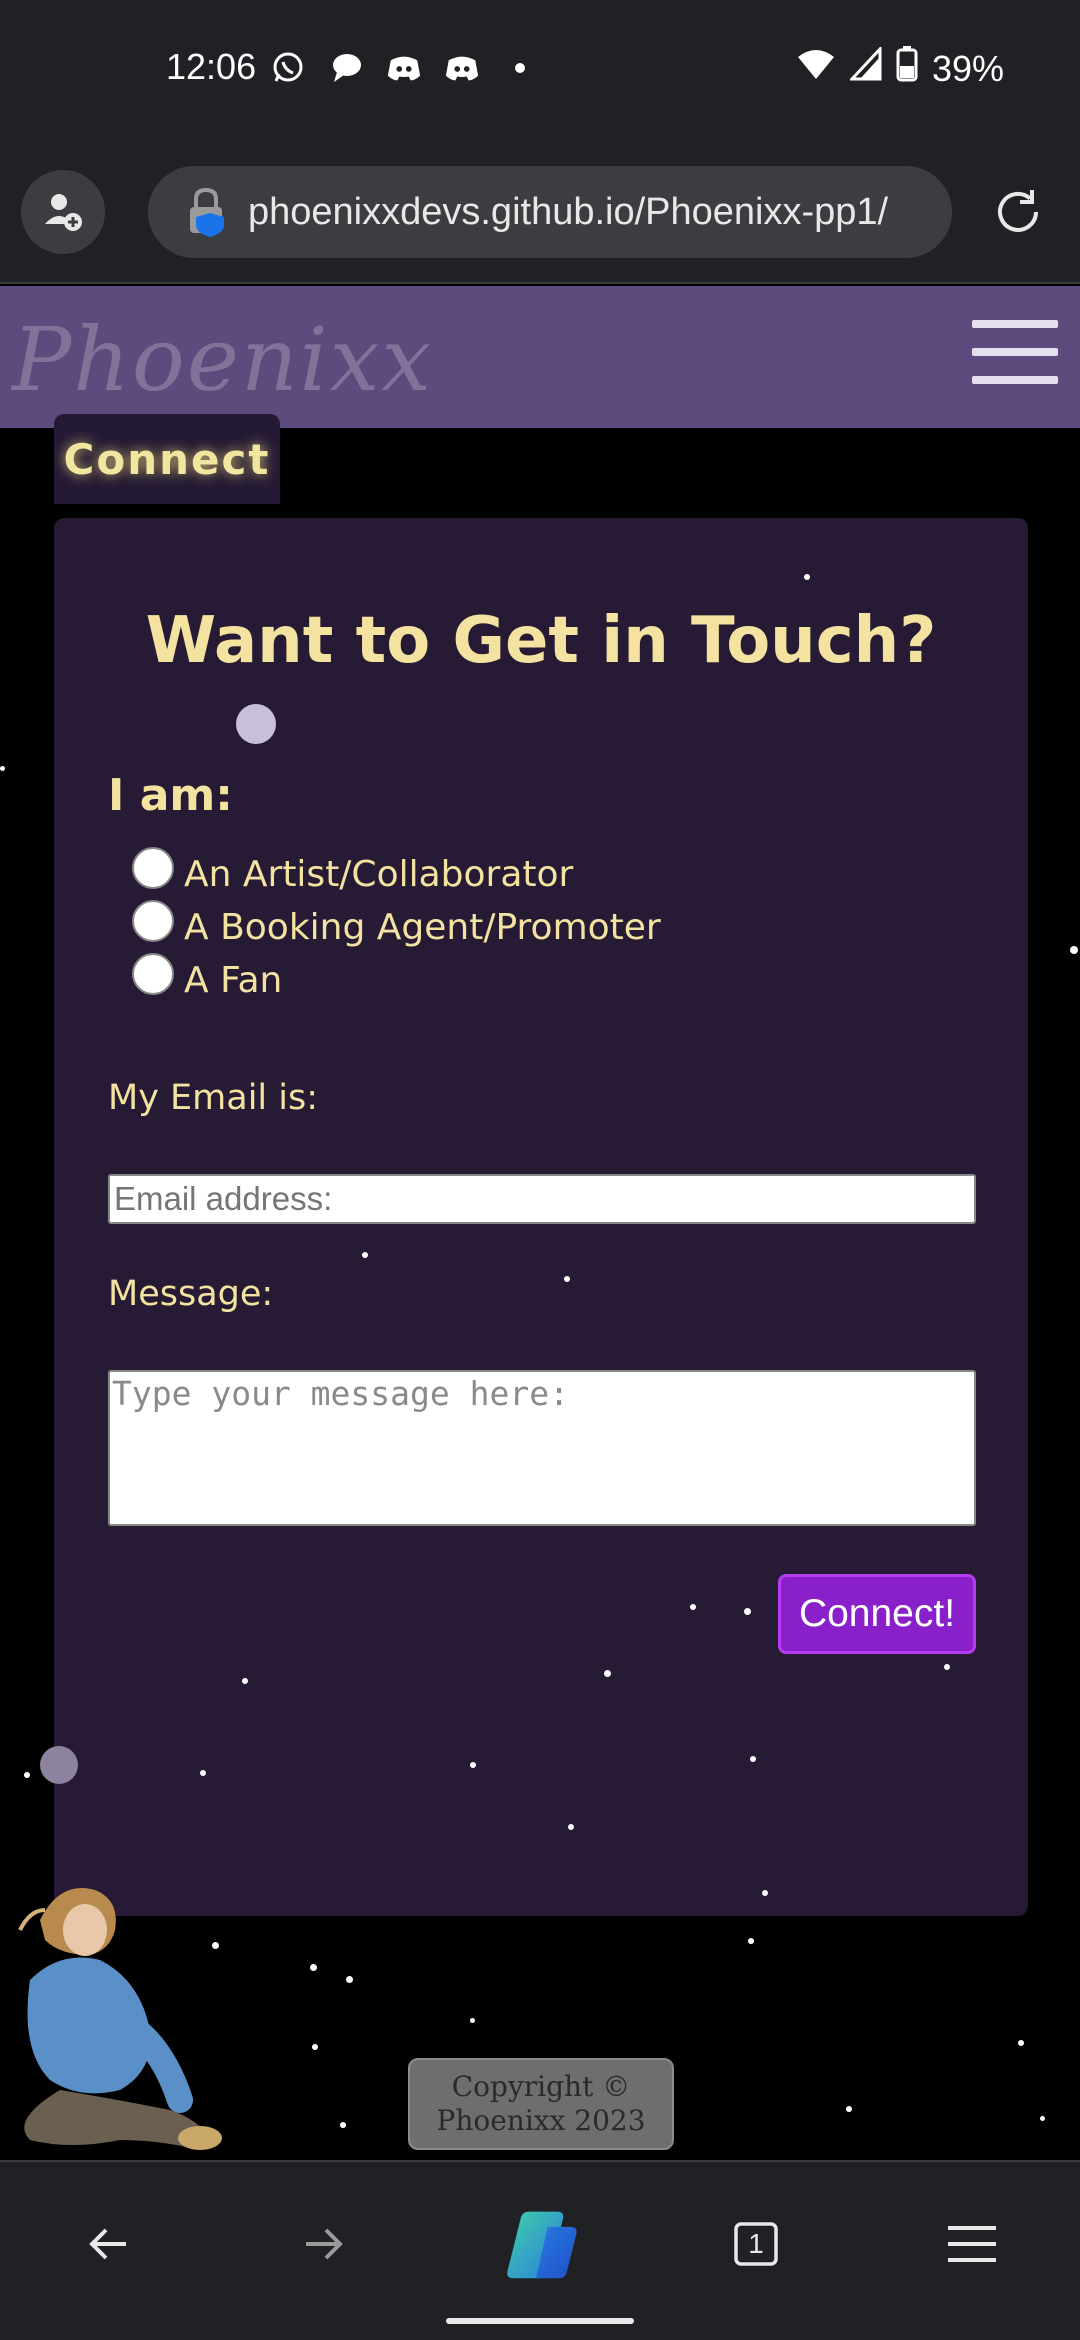  I want to click on battery-icon, so click(907, 68).